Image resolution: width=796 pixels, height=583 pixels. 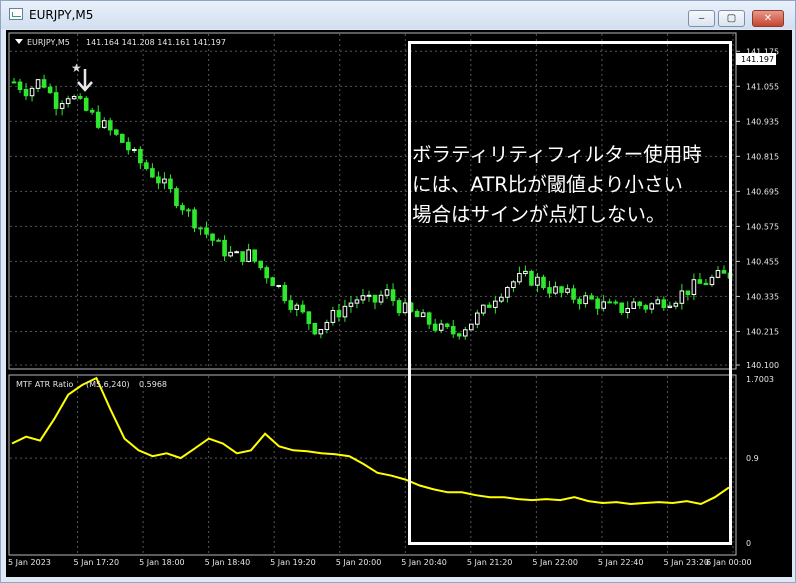 I want to click on close-button: ✕, so click(x=768, y=18).